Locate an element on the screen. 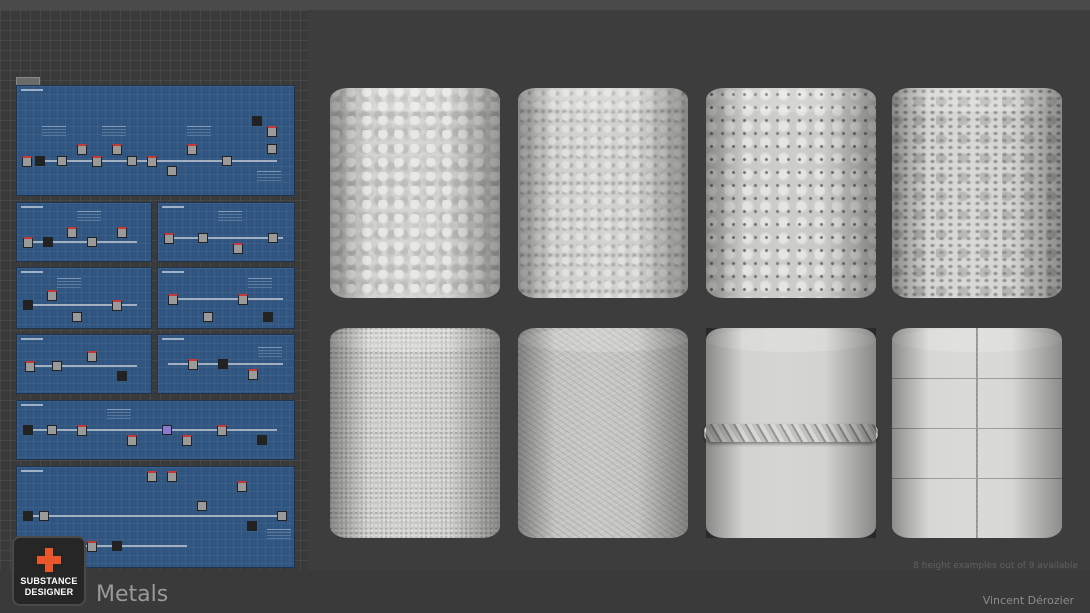 The image size is (1090, 613). weld-seam is located at coordinates (791, 433).